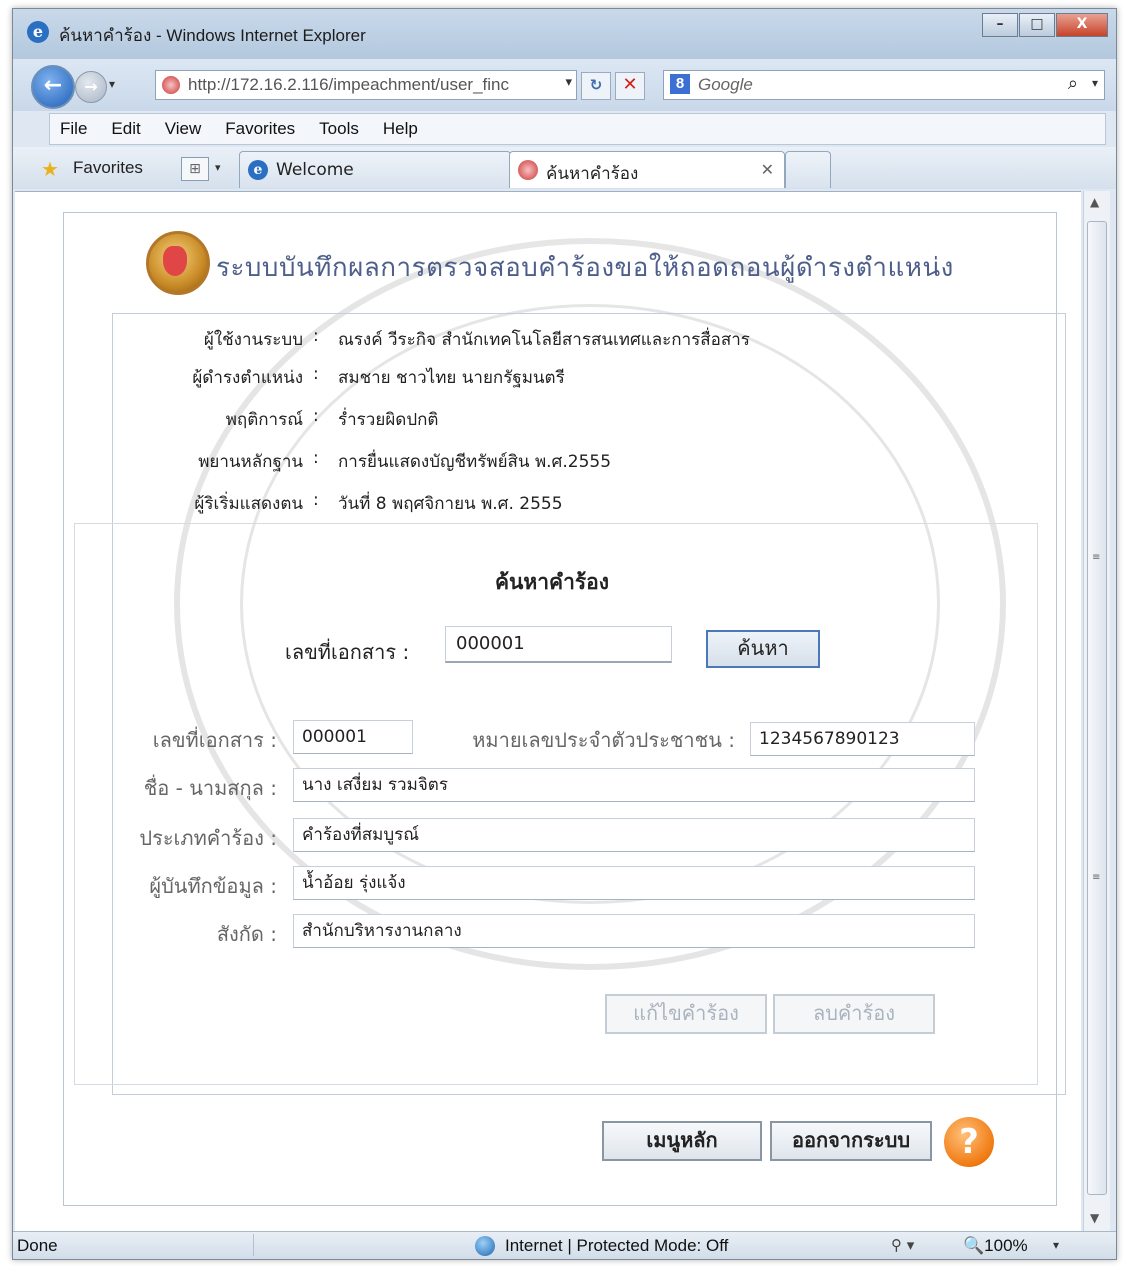 Image resolution: width=1127 pixels, height=1266 pixels. What do you see at coordinates (53, 87) in the screenshot?
I see `back-button: ←` at bounding box center [53, 87].